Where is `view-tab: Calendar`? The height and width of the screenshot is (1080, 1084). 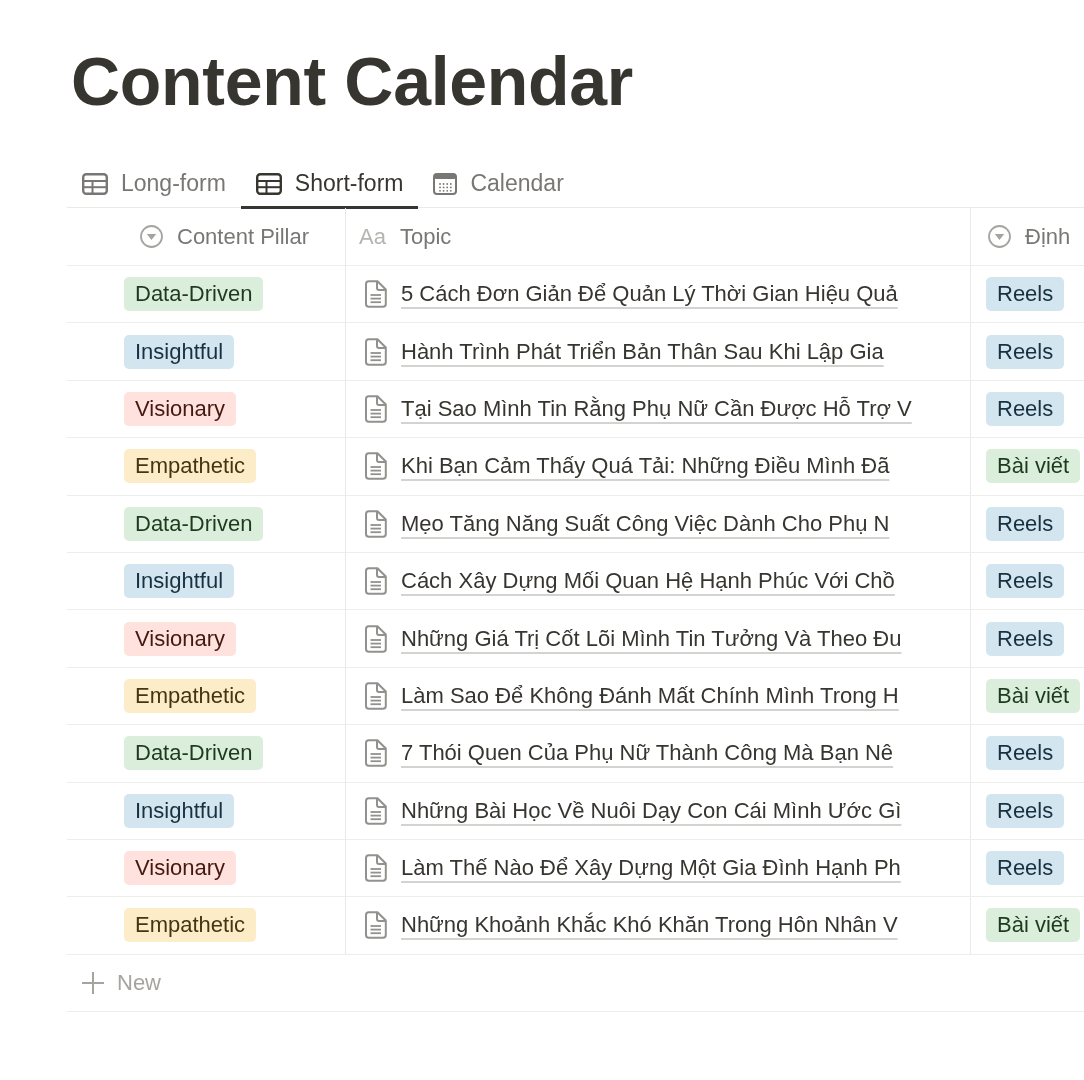 view-tab: Calendar is located at coordinates (498, 184).